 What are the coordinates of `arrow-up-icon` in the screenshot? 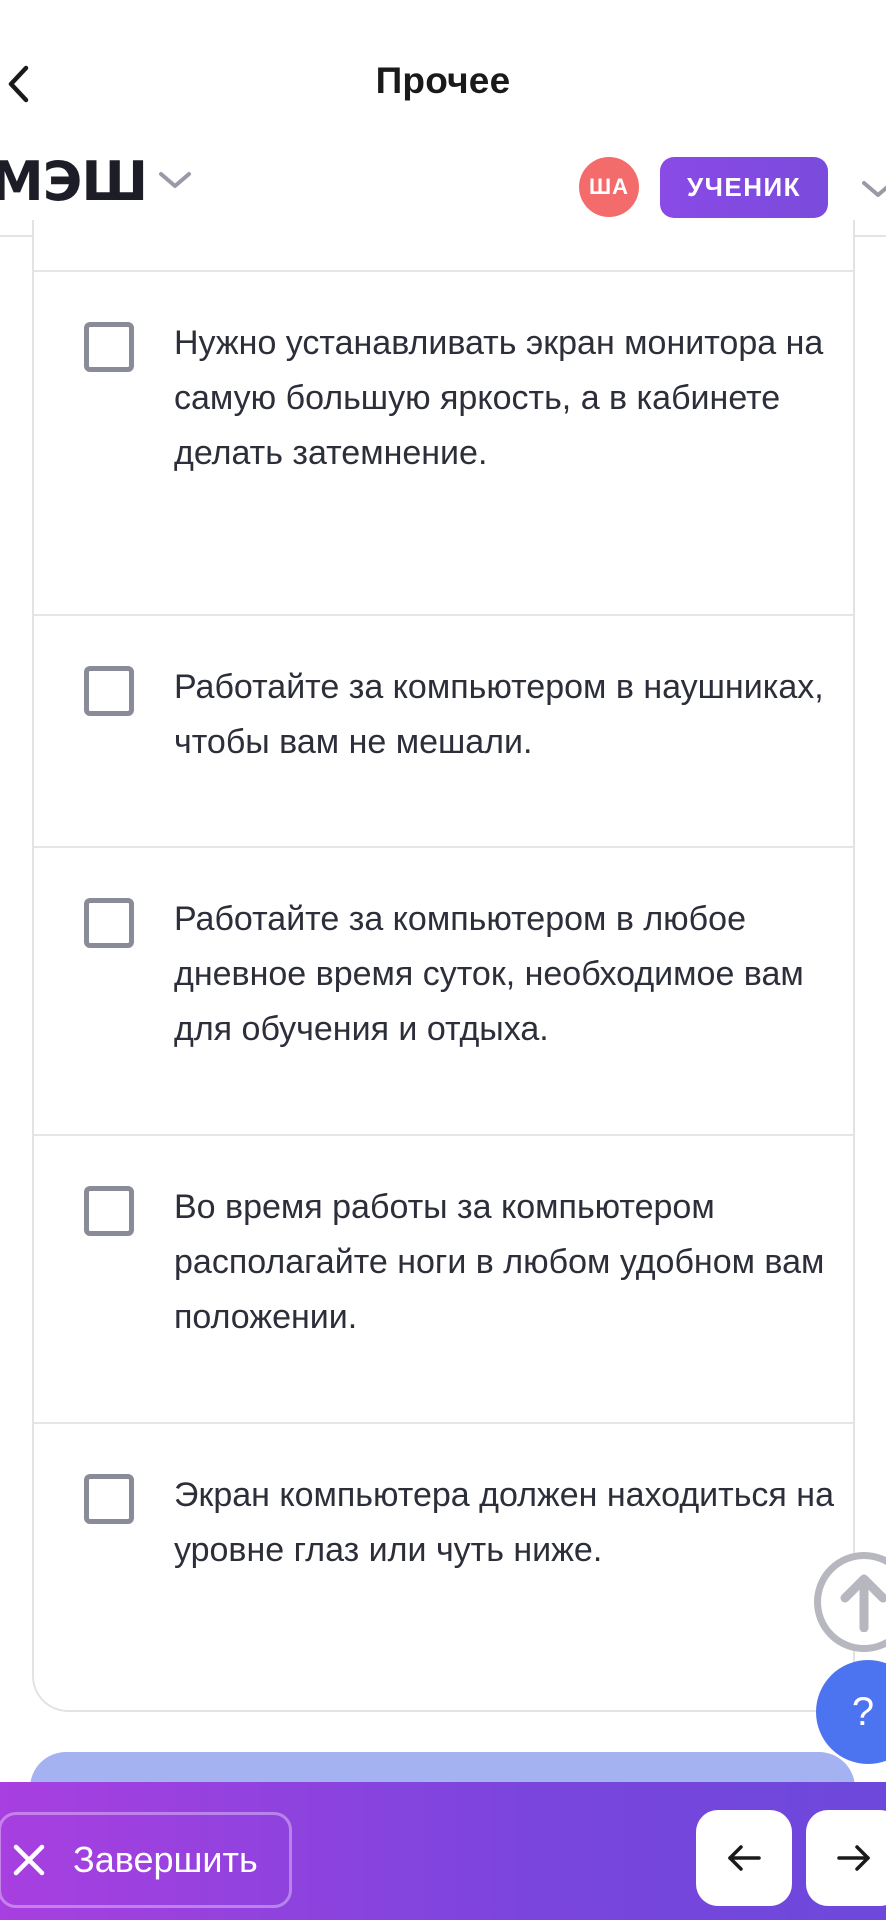 It's located at (863, 1603).